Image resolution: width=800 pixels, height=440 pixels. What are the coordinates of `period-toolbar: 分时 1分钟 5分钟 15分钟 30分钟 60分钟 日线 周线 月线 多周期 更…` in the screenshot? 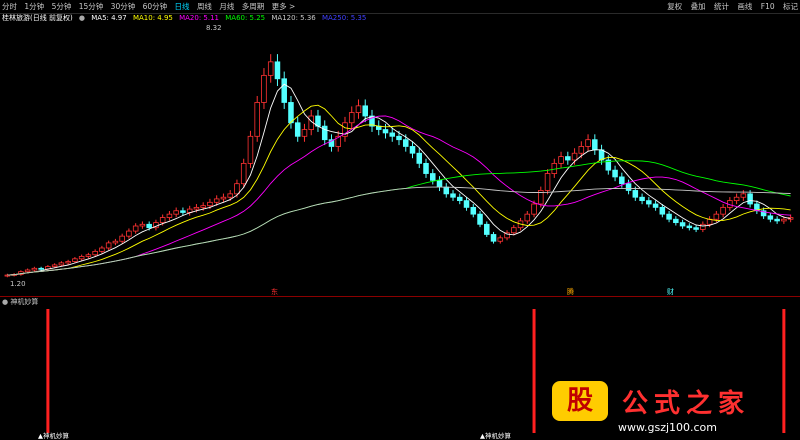 It's located at (400, 7).